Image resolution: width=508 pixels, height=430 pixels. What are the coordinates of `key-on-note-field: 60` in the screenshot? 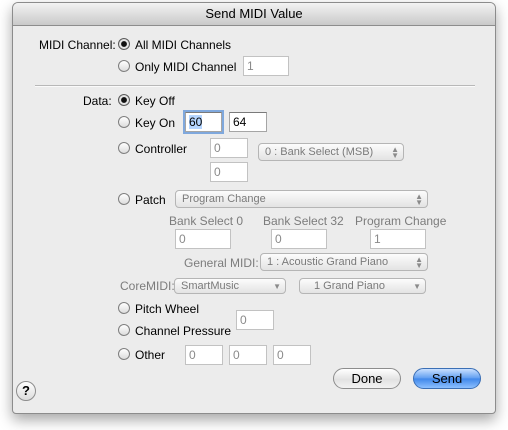 It's located at (203, 122).